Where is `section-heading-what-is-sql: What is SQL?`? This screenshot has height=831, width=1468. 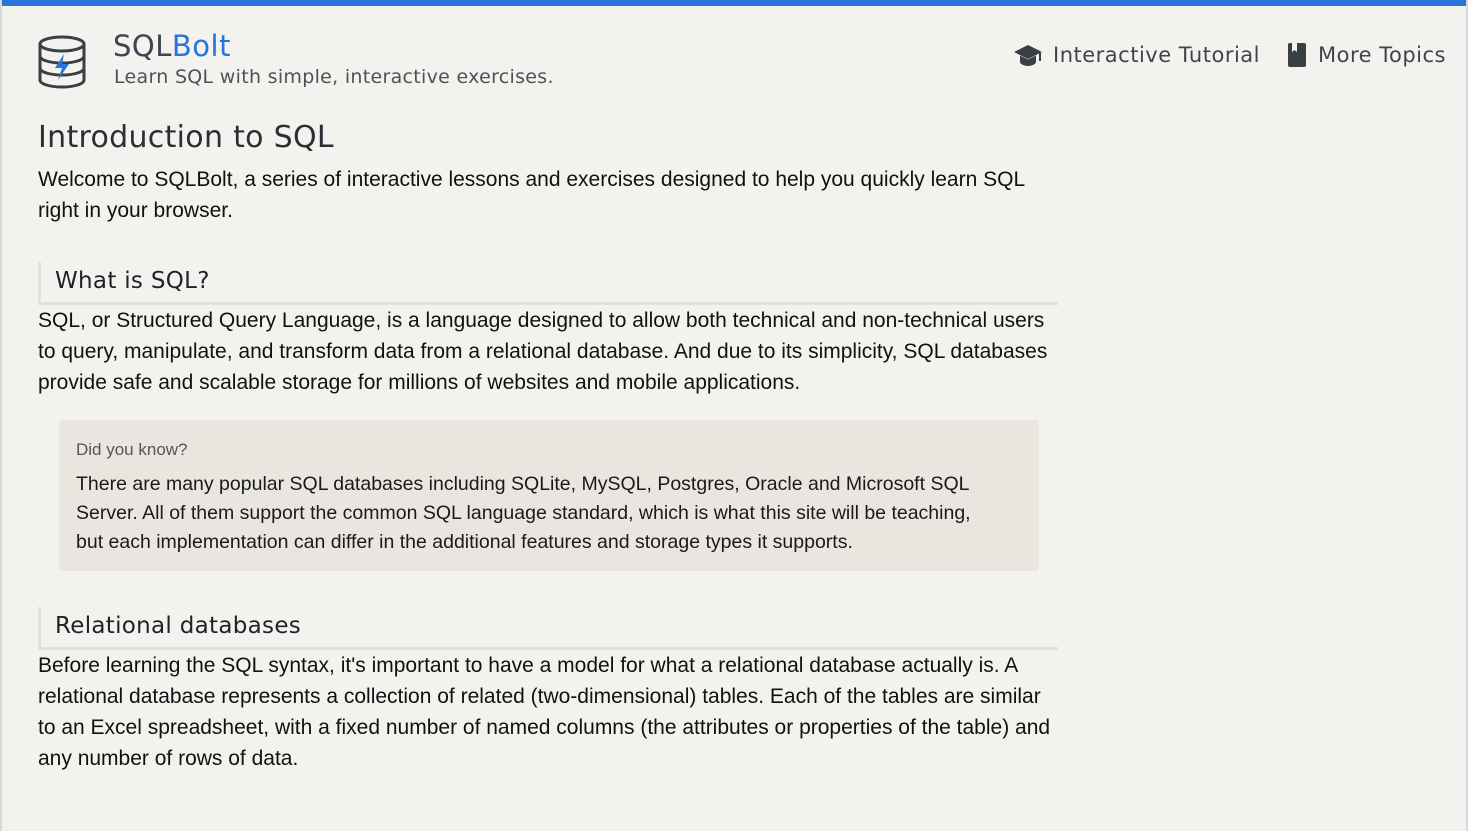 section-heading-what-is-sql: What is SQL? is located at coordinates (548, 283).